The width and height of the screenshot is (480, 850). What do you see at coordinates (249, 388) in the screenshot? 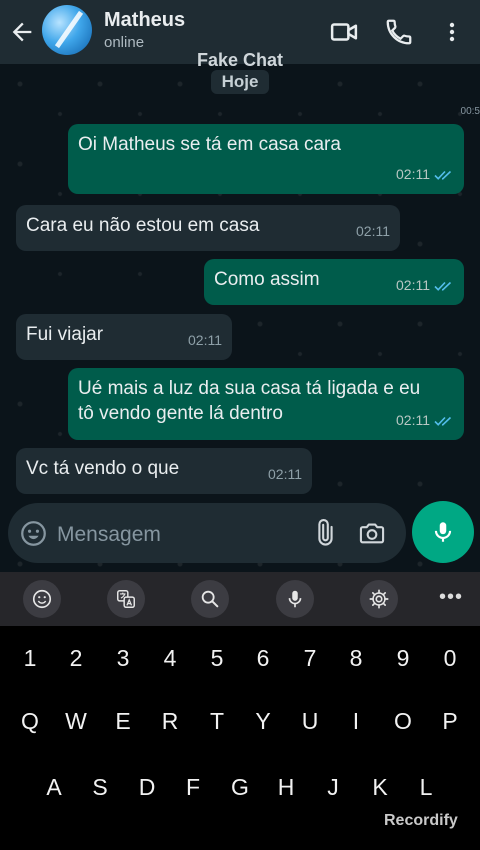
I see `message-text-line-1: Ué mais a luz da sua casa tá ligada e eu` at bounding box center [249, 388].